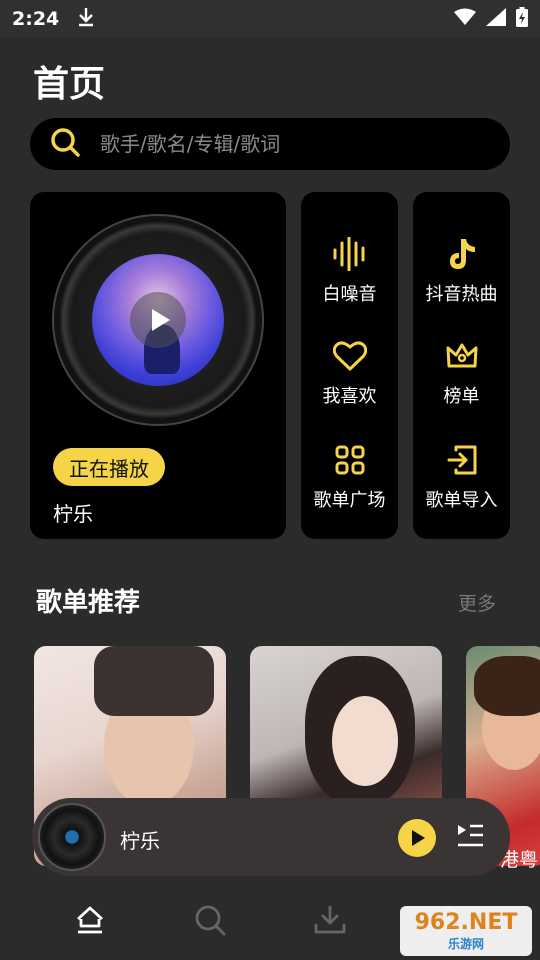  Describe the element at coordinates (349, 460) in the screenshot. I see `grid-icon` at that location.